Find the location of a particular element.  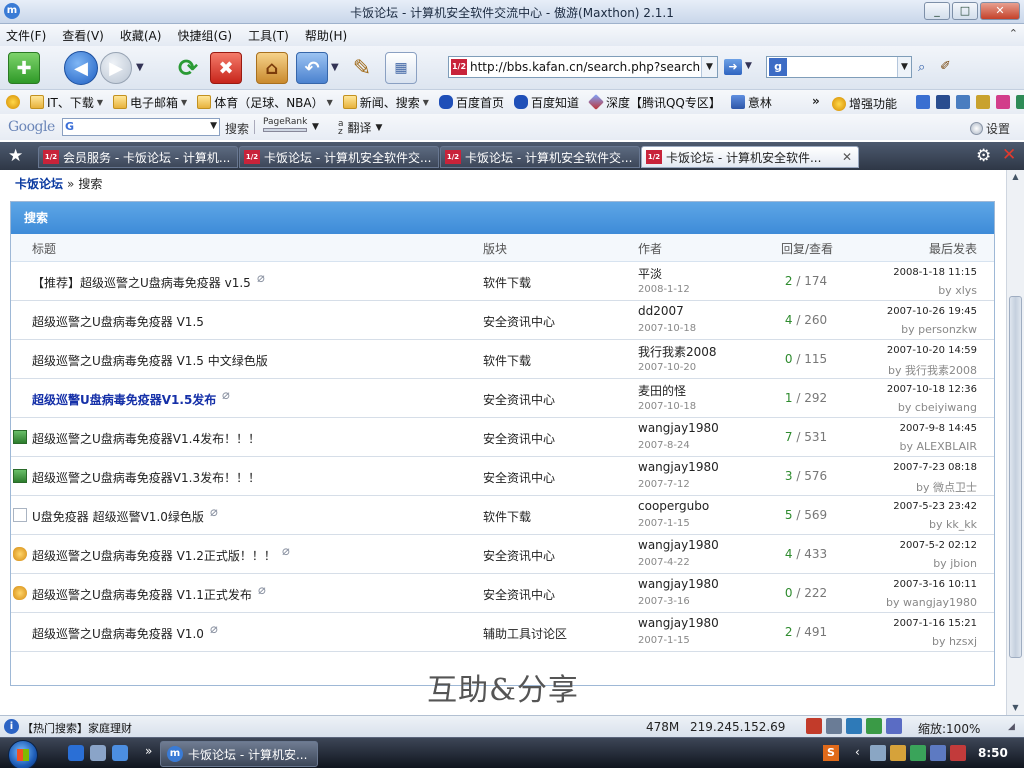

thread-title-link: 超级巡警之U盘病毒免疫器 V1.5 中文绿色版 is located at coordinates (150, 360).